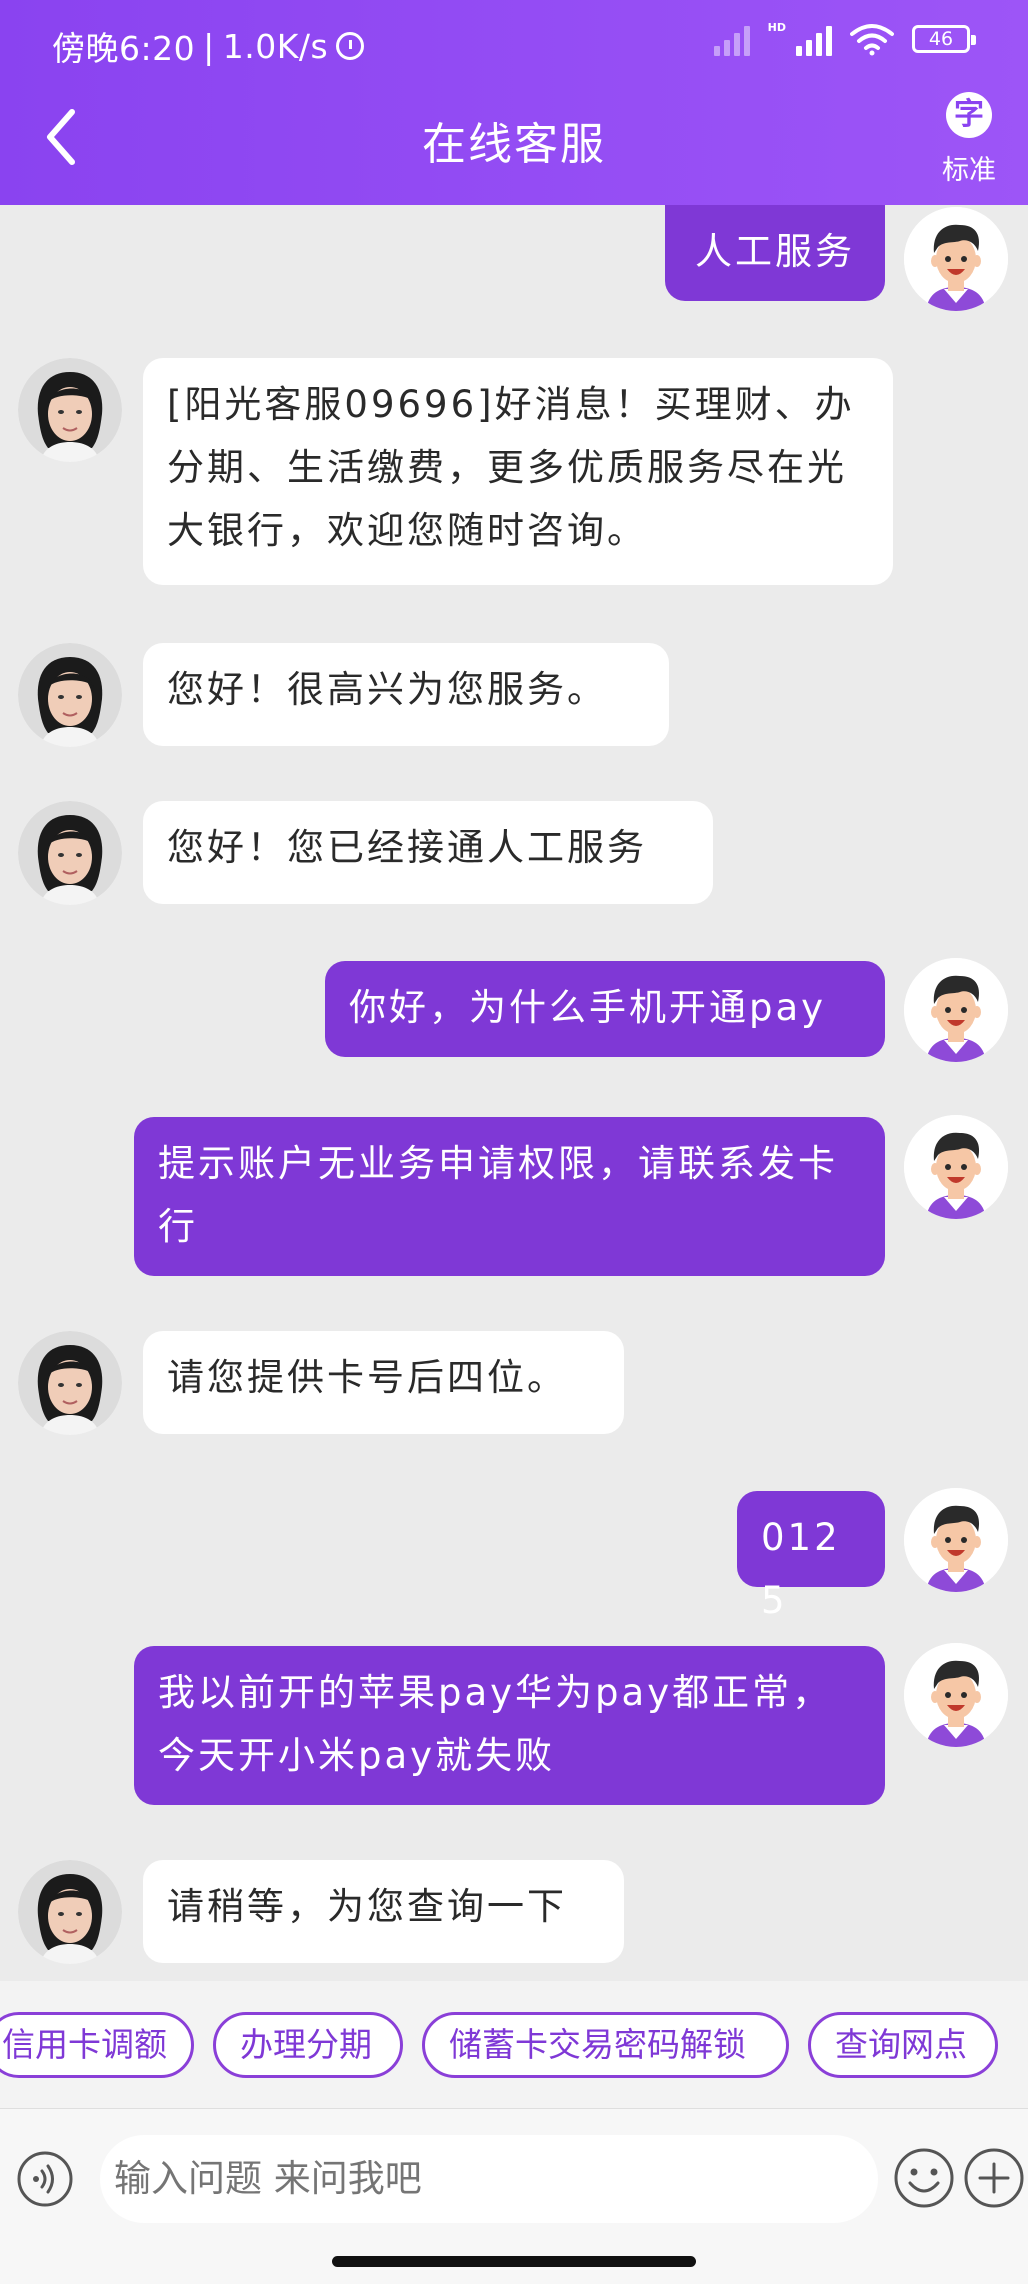  What do you see at coordinates (514, 144) in the screenshot?
I see `page-title: 在线客服` at bounding box center [514, 144].